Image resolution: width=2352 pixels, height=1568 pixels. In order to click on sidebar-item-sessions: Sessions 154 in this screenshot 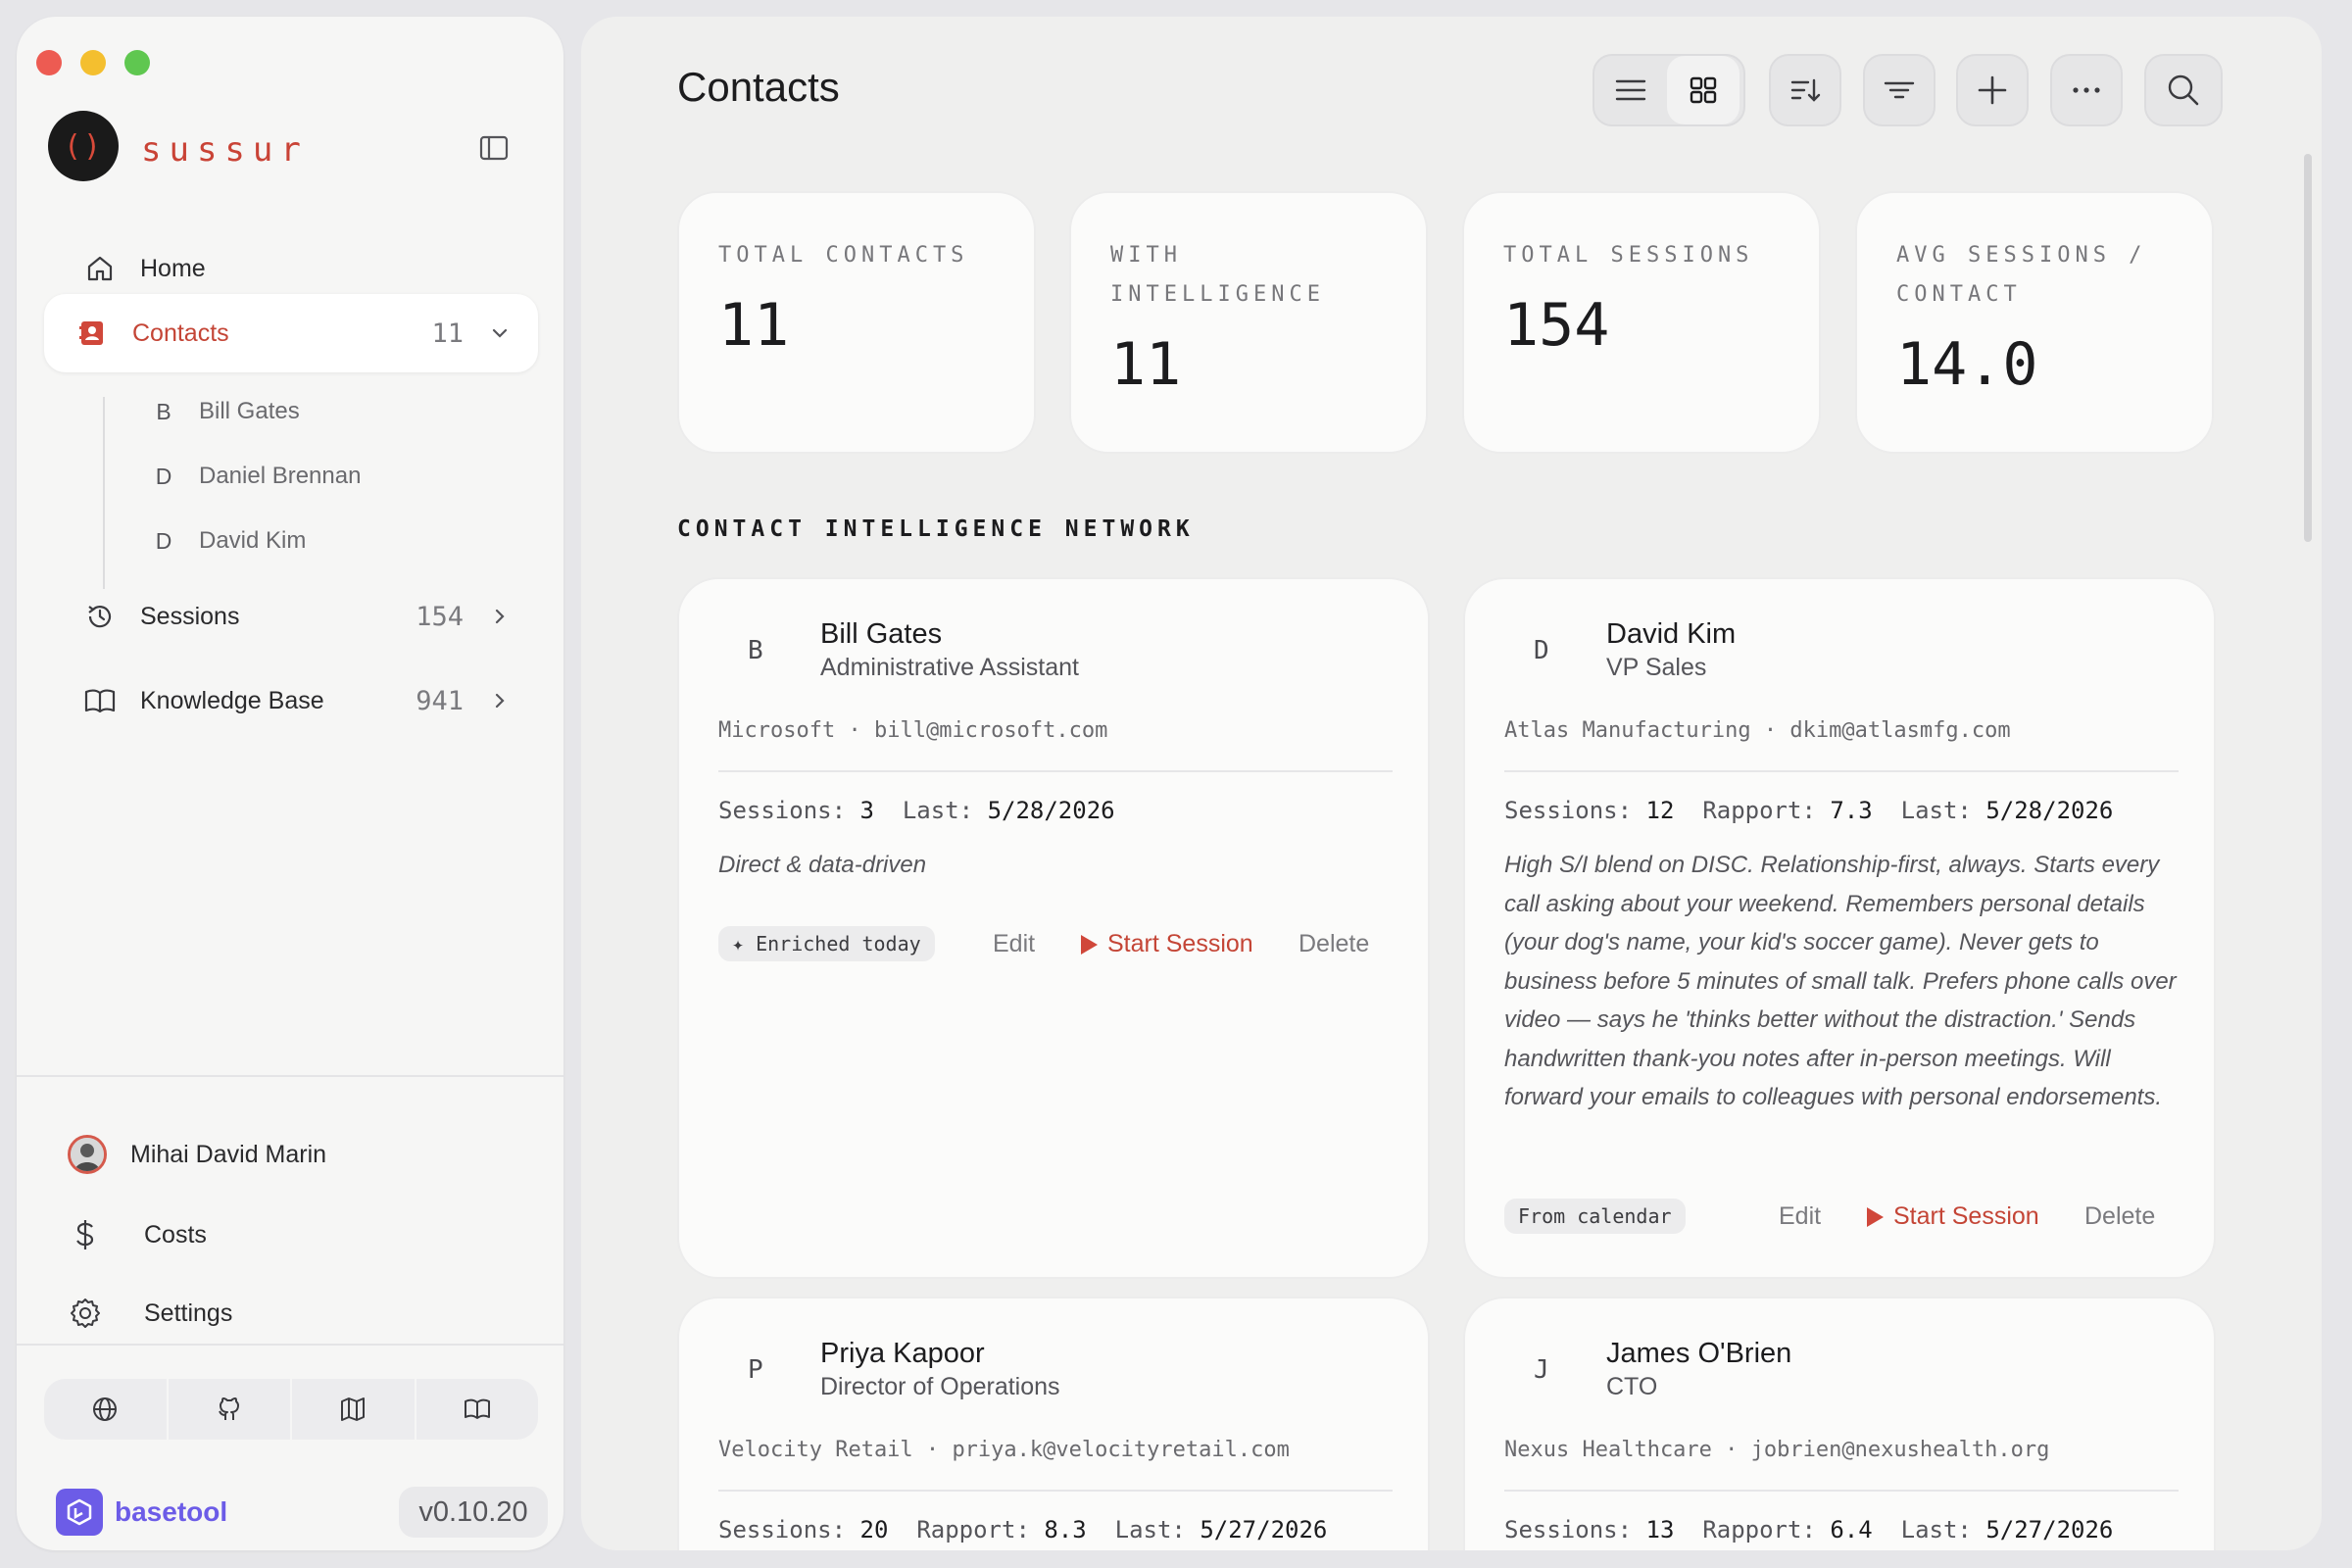, I will do `click(291, 616)`.